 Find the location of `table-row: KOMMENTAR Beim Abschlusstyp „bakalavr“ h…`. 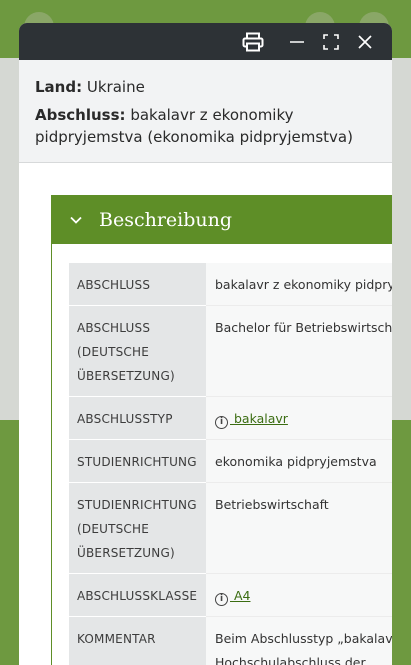

table-row: KOMMENTAR Beim Abschlusstyp „bakalavr“ h… is located at coordinates (230, 640).